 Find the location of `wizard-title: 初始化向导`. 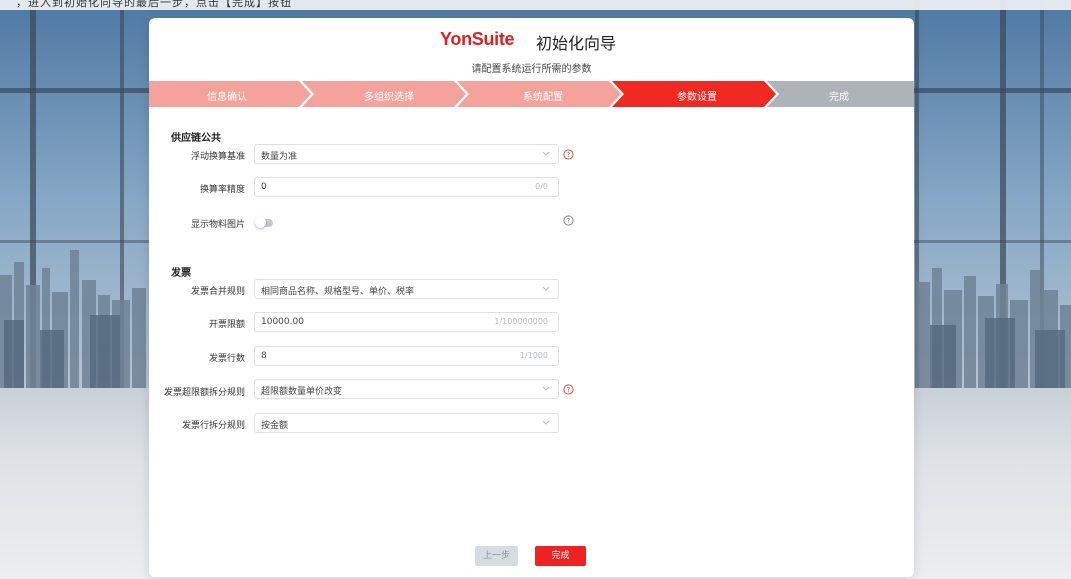

wizard-title: 初始化向导 is located at coordinates (576, 43).